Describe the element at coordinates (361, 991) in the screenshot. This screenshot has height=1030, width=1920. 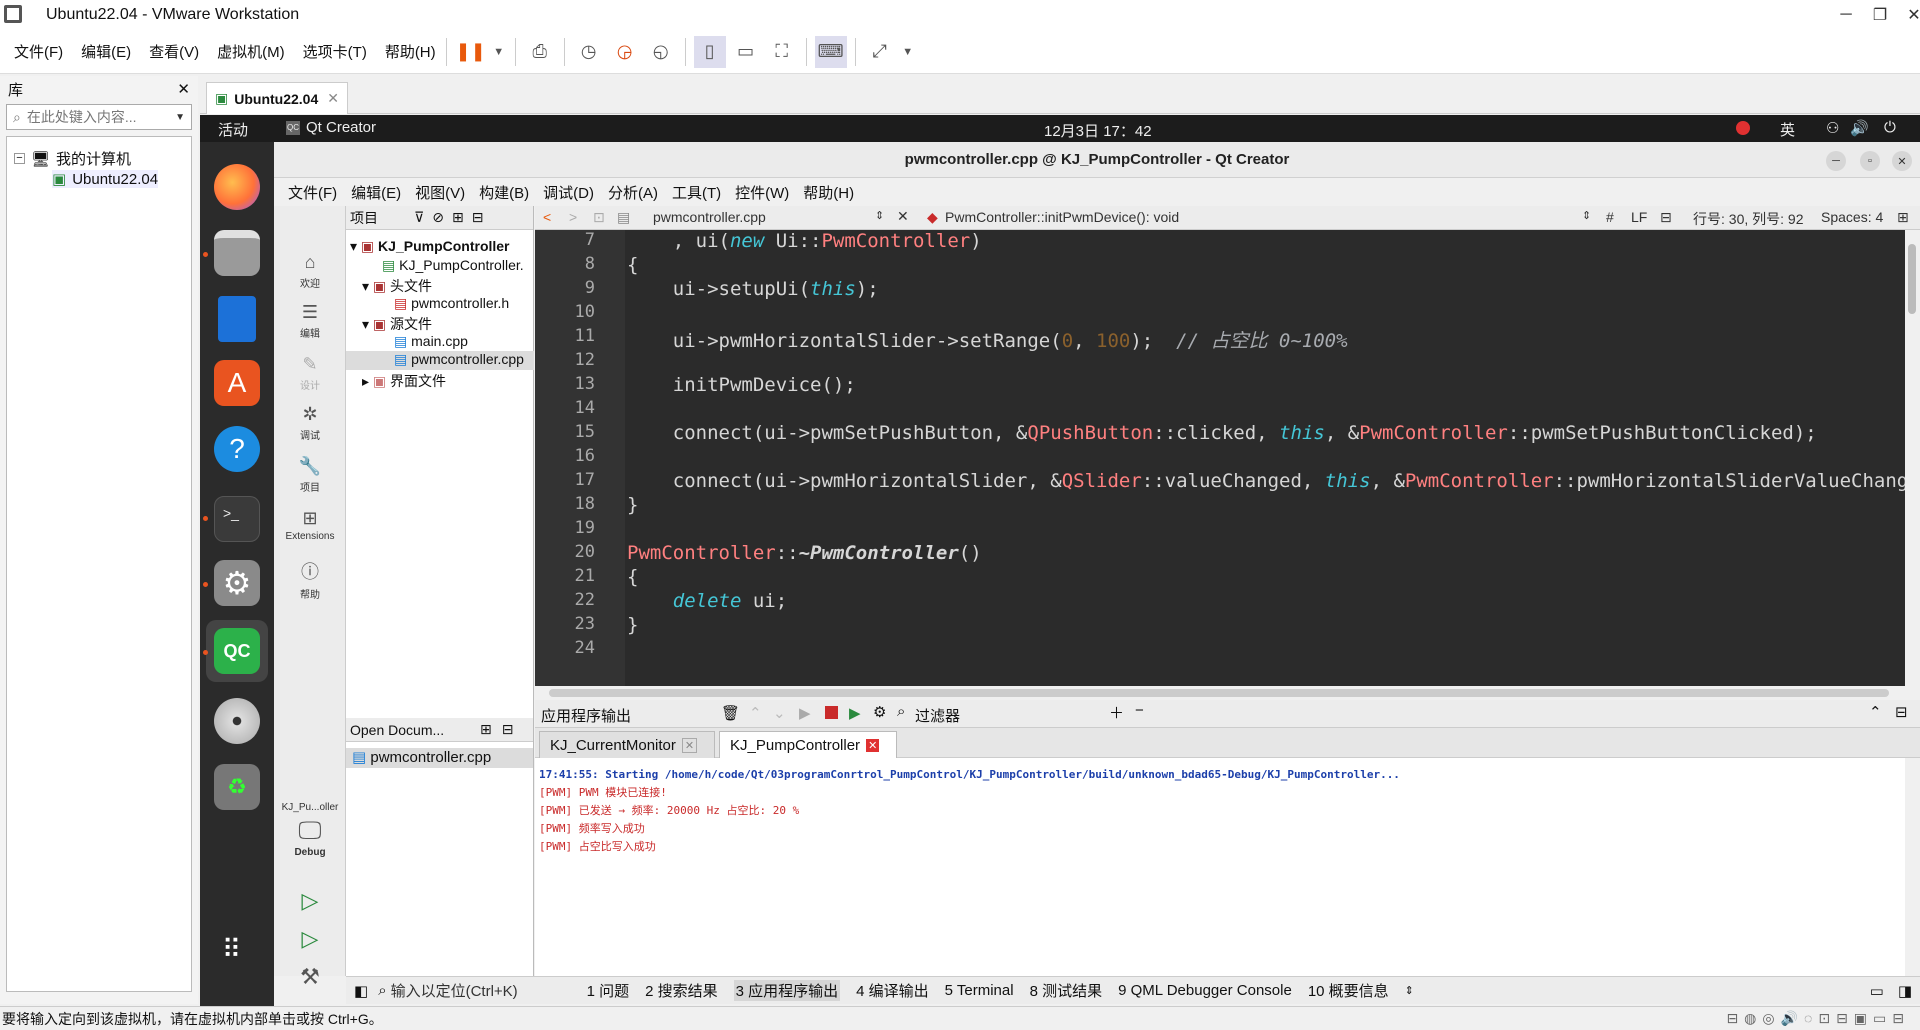
I see `toggle-sidebar-icon: ◧` at that location.